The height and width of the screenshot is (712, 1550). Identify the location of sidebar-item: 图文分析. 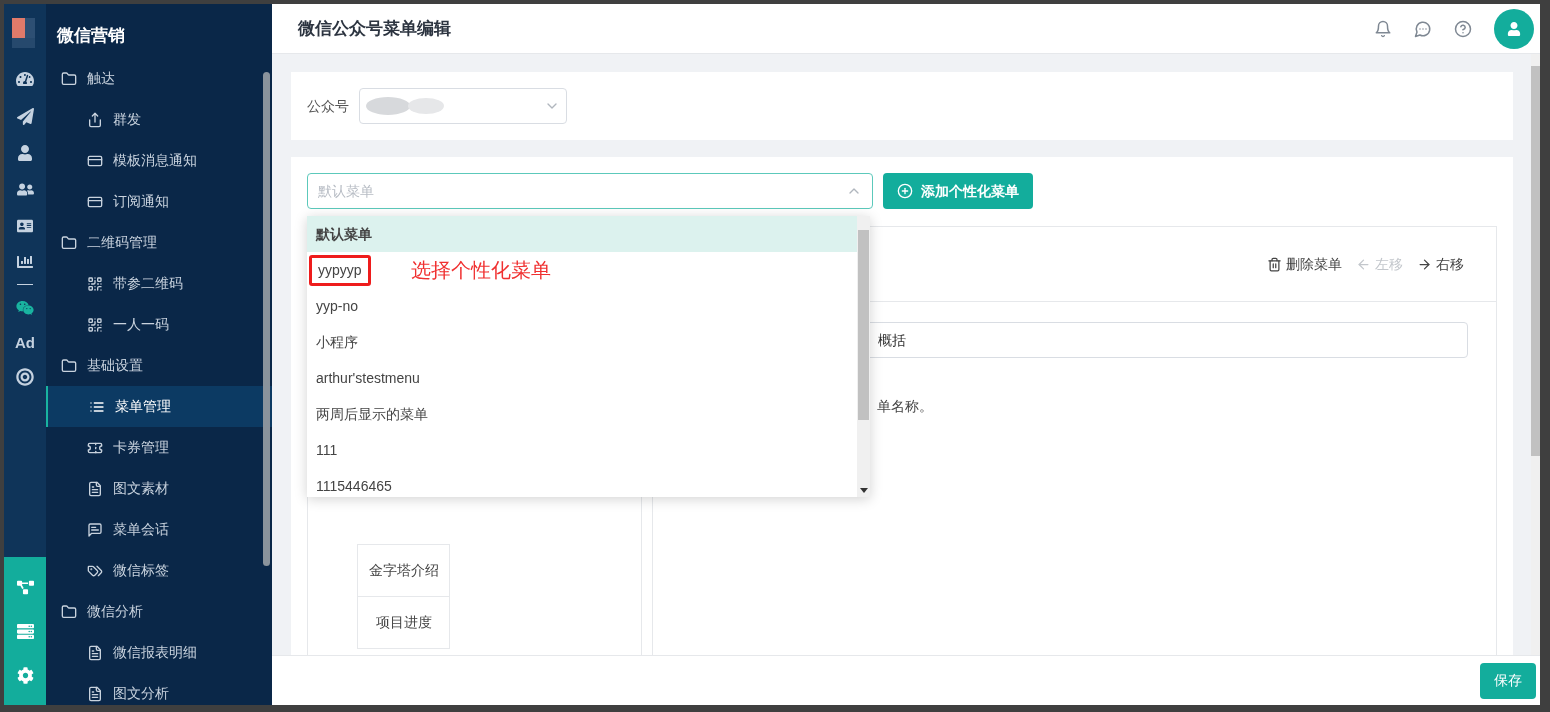
(159, 689).